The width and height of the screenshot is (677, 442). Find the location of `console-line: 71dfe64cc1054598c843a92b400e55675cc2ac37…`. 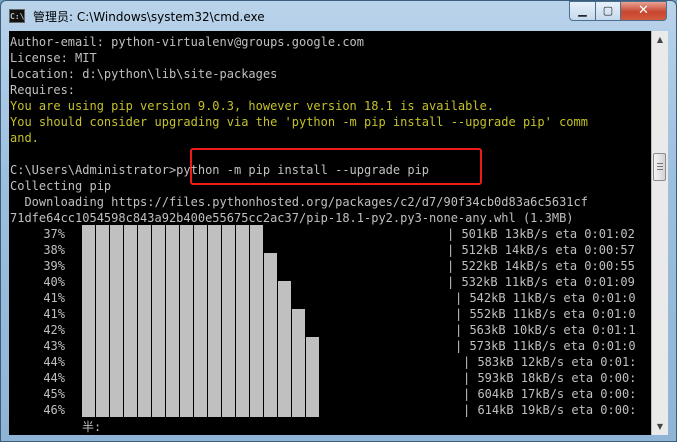

console-line: 71dfe64cc1054598c843a92b400e55675cc2ac37… is located at coordinates (292, 218).